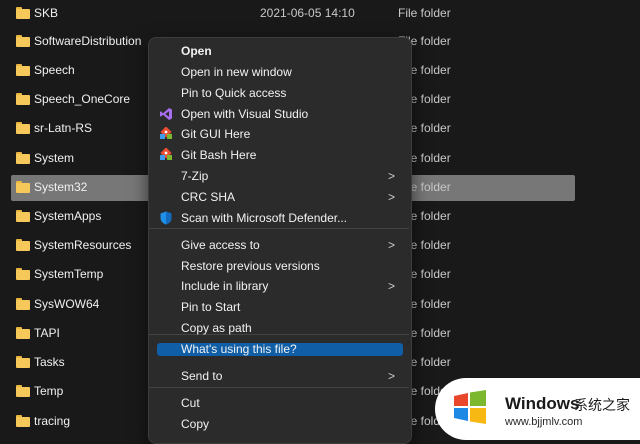  I want to click on menu-item-restore-previous-versions: Restore previous versions, so click(279, 266).